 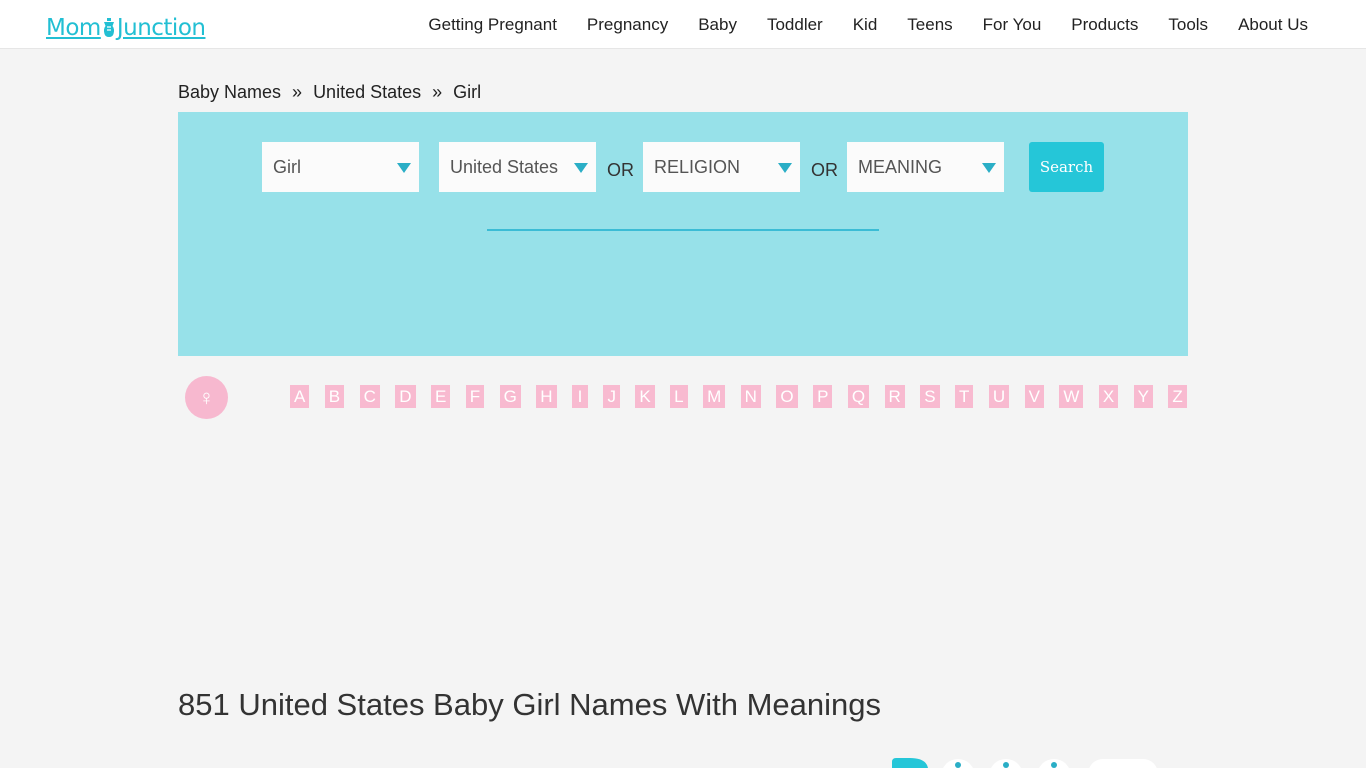 I want to click on nav-toddler: Toddler, so click(x=795, y=25).